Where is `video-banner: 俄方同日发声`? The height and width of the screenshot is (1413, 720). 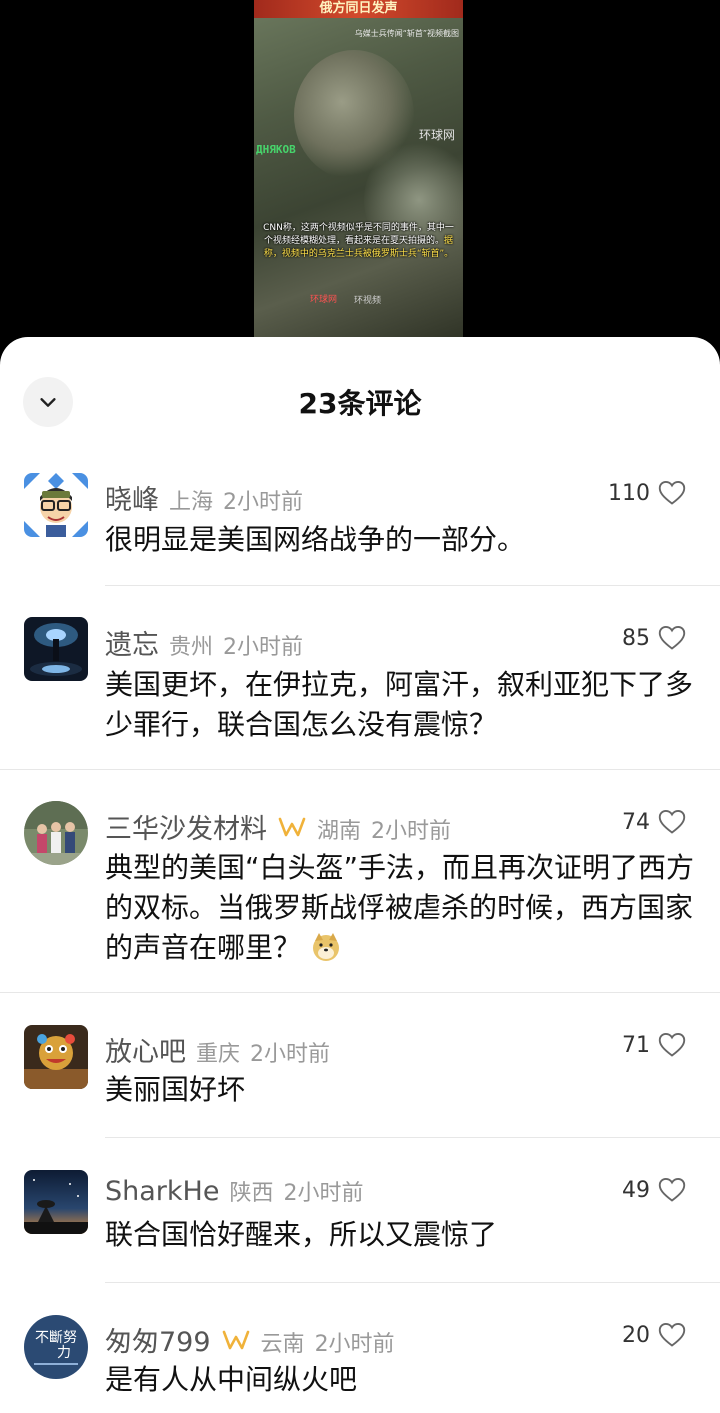
video-banner: 俄方同日发声 is located at coordinates (358, 9).